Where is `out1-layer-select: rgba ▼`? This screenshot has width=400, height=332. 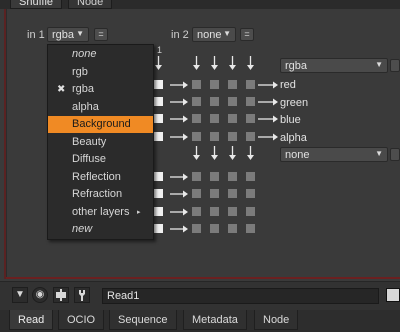
out1-layer-select: rgba ▼ is located at coordinates (334, 65).